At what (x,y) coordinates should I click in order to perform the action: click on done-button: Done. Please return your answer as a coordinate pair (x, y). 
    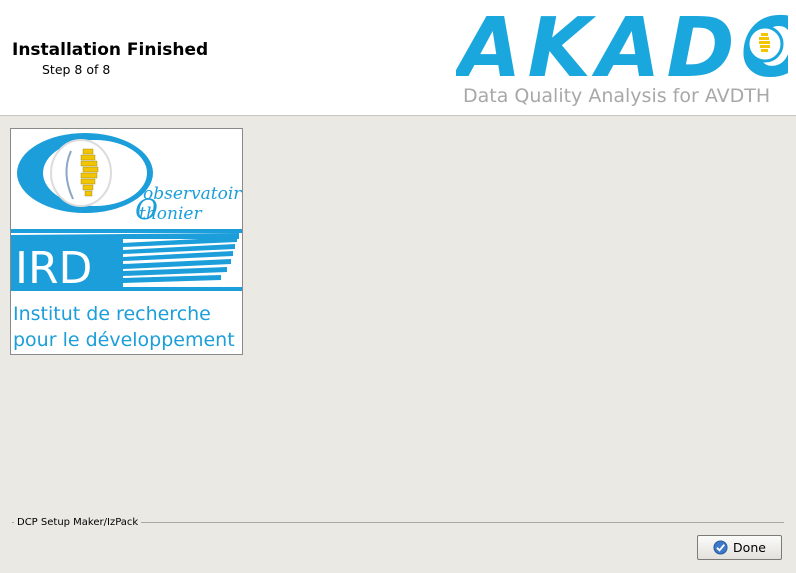
    Looking at the image, I should click on (739, 547).